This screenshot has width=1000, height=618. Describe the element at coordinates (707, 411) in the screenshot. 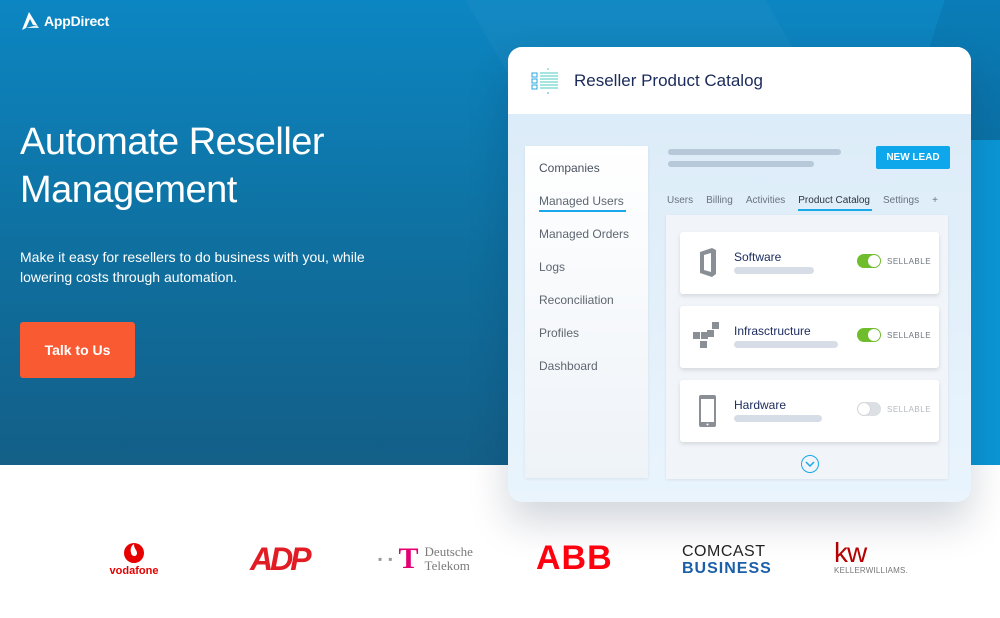

I see `smartphone-icon` at that location.